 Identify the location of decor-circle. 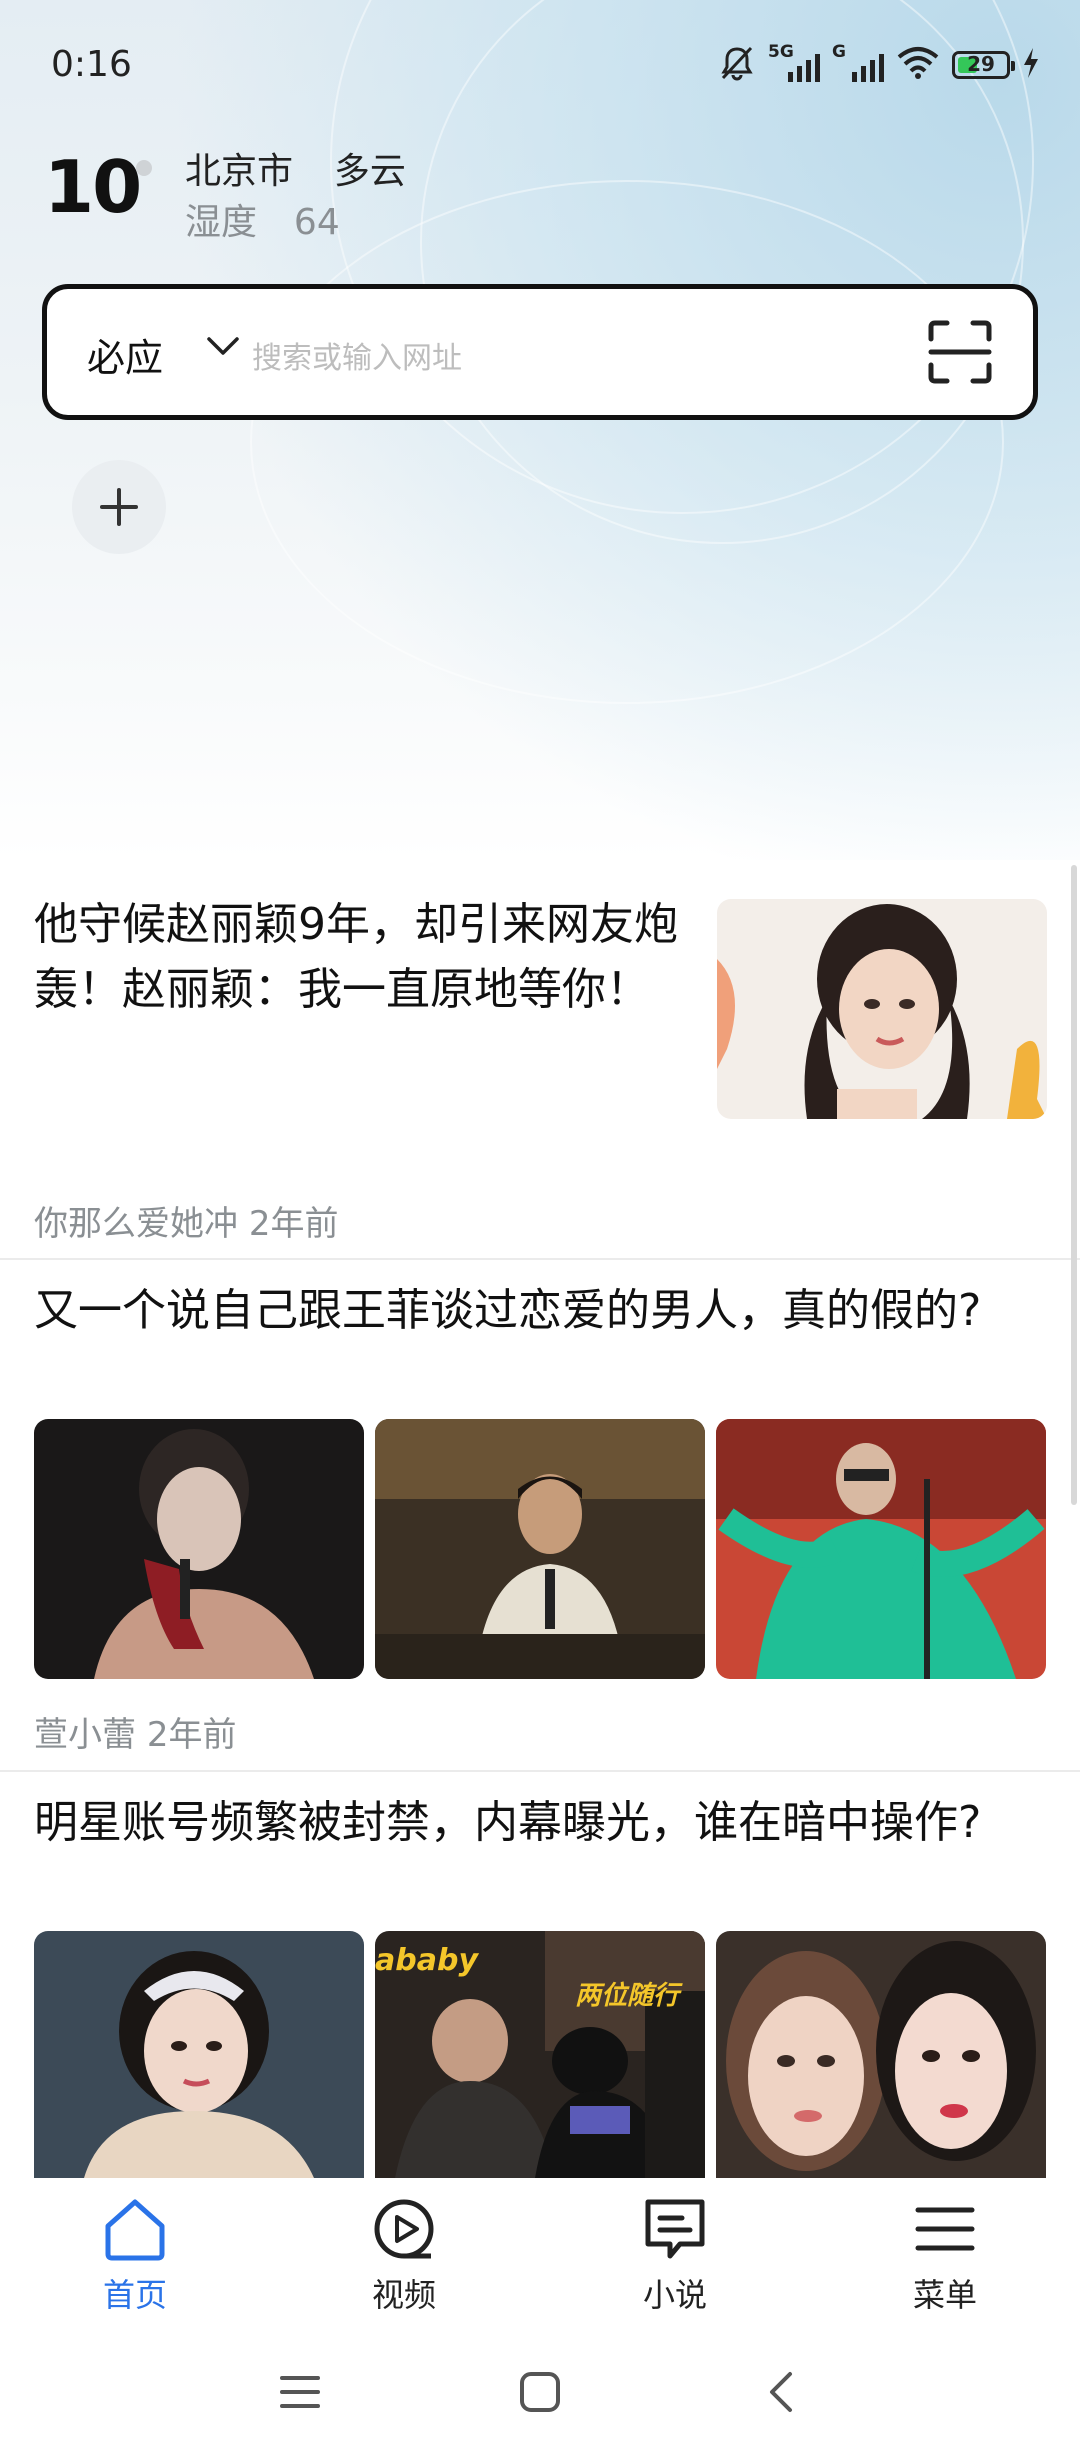
(627, 442).